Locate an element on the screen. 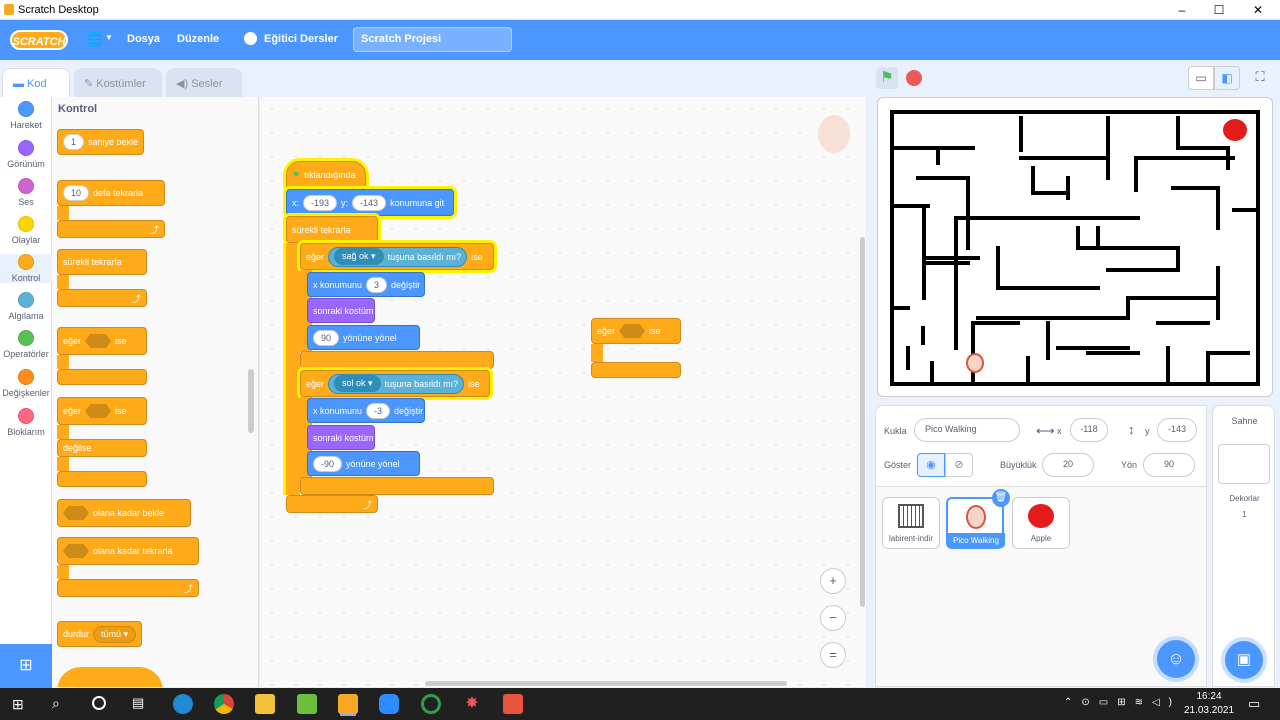 This screenshot has width=1280, height=720. maximize-button: ☐ is located at coordinates (1219, 10).